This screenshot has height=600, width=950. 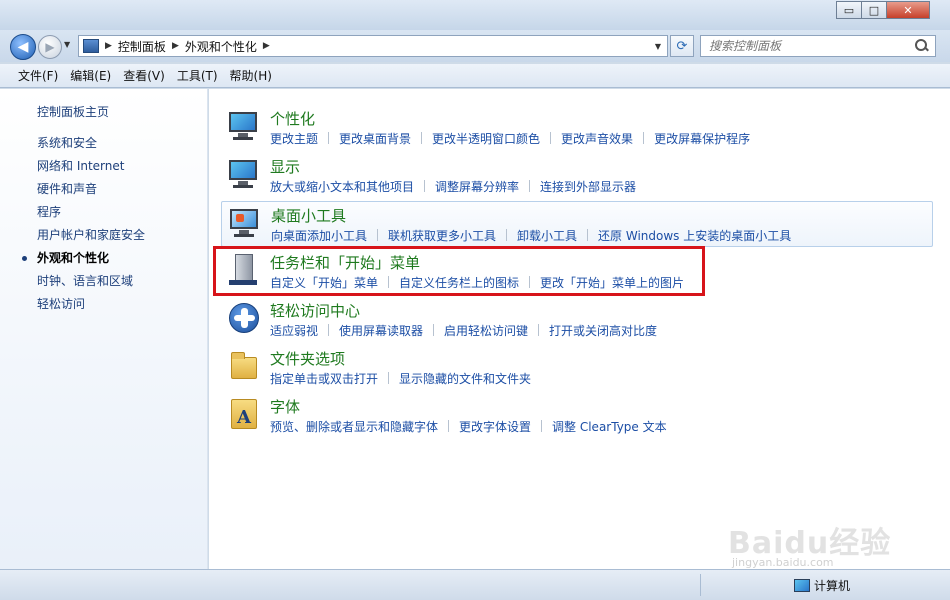 What do you see at coordinates (808, 46) in the screenshot?
I see `search-input` at bounding box center [808, 46].